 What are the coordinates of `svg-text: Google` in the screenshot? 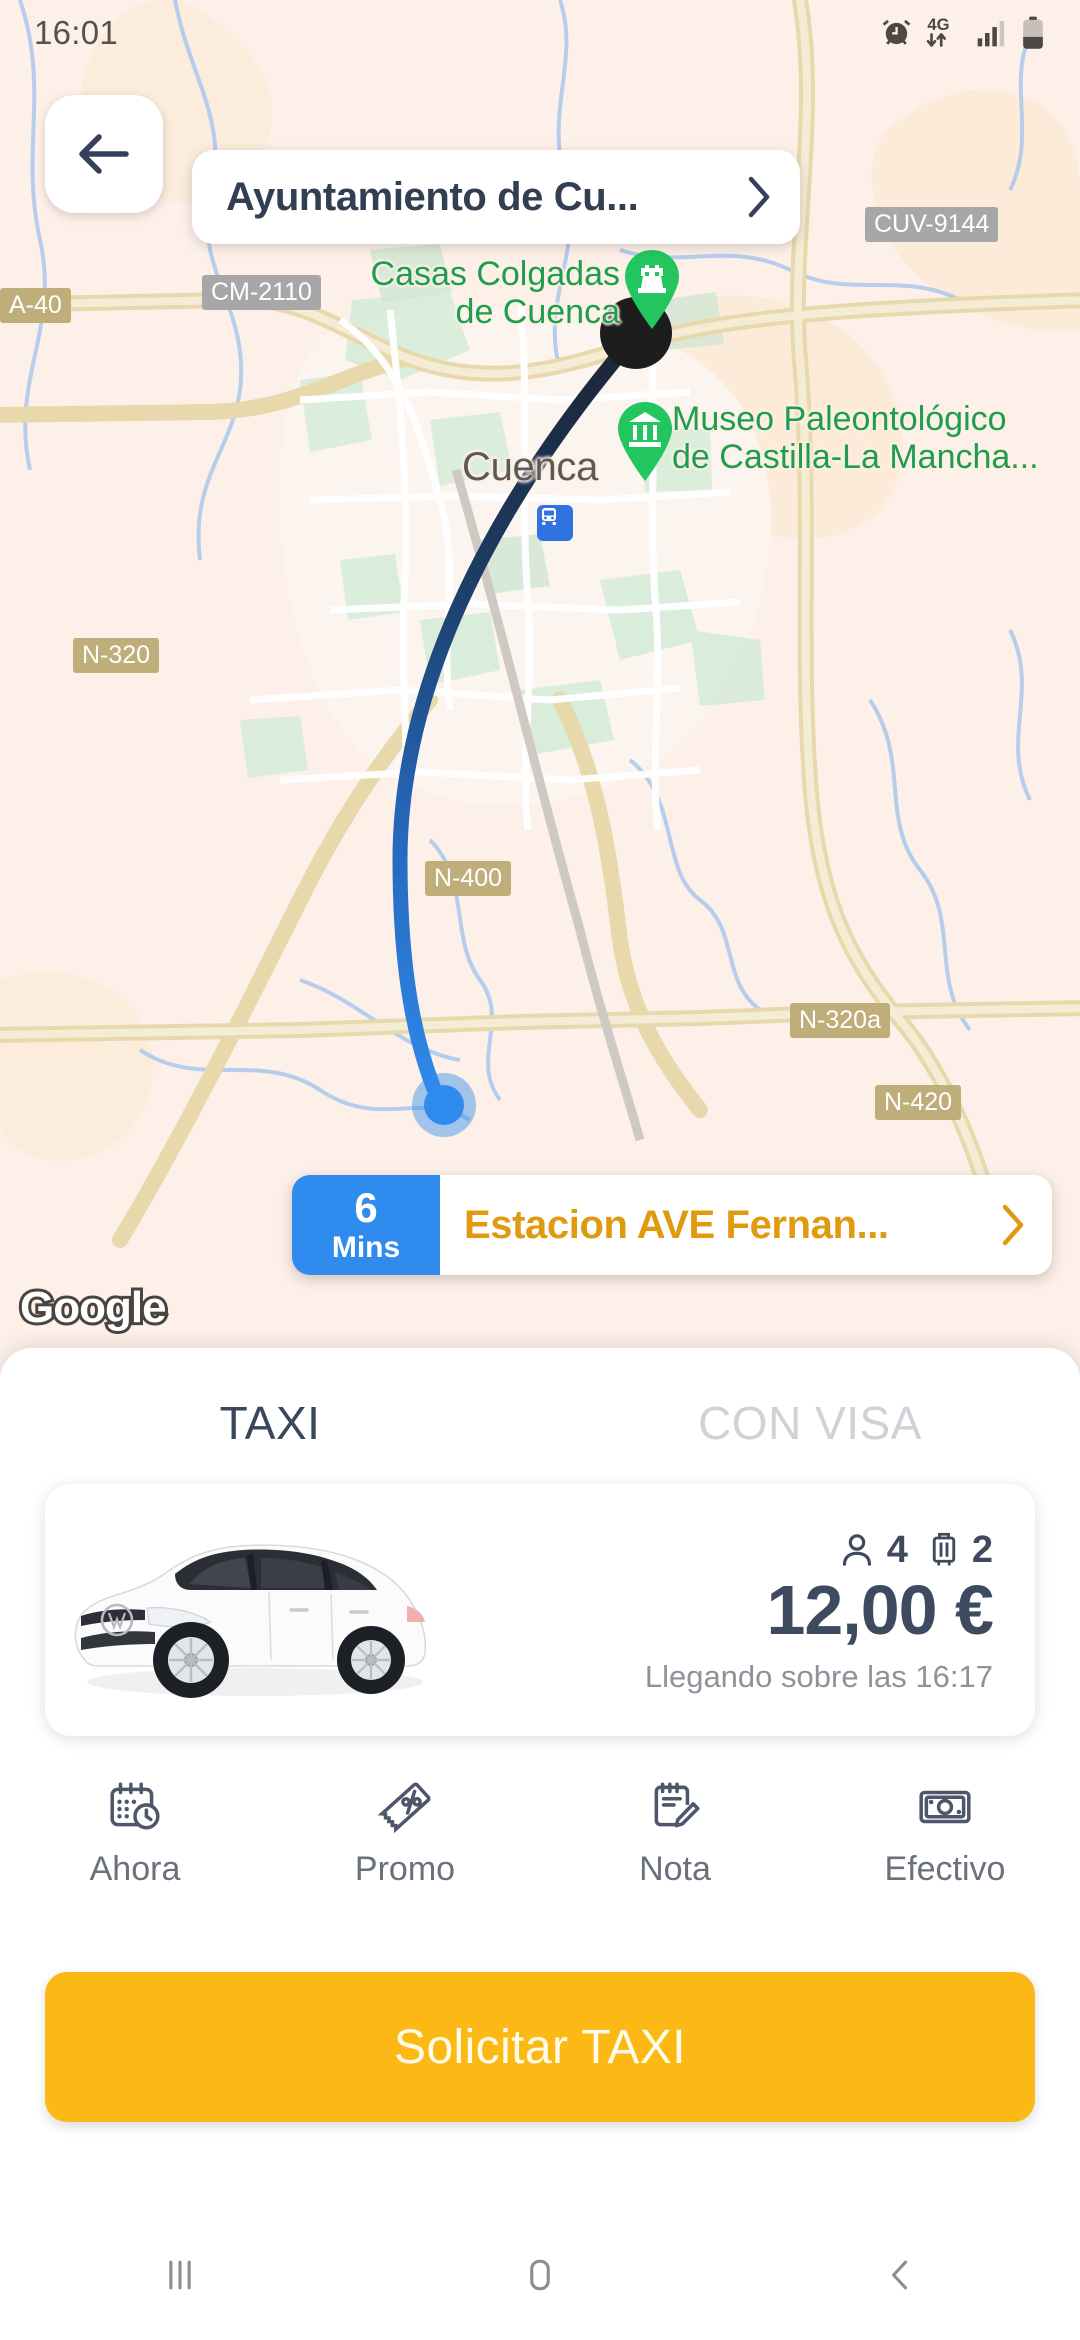 It's located at (93, 1307).